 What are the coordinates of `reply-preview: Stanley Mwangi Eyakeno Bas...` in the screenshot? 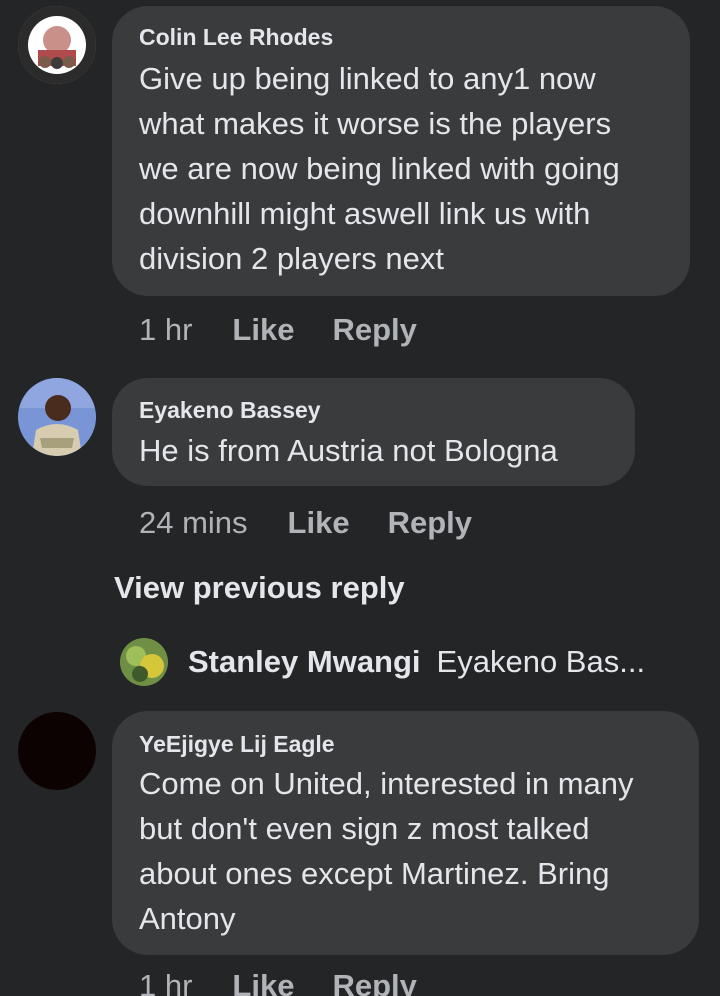 It's located at (382, 662).